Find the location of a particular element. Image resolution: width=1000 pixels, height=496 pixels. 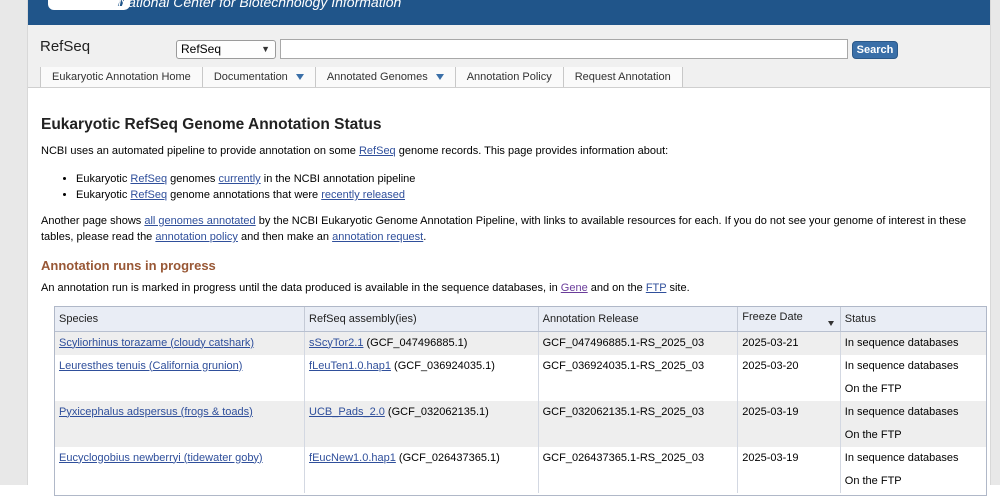

search-bar: RefSeq RefSeq ▼ Search is located at coordinates (509, 45).